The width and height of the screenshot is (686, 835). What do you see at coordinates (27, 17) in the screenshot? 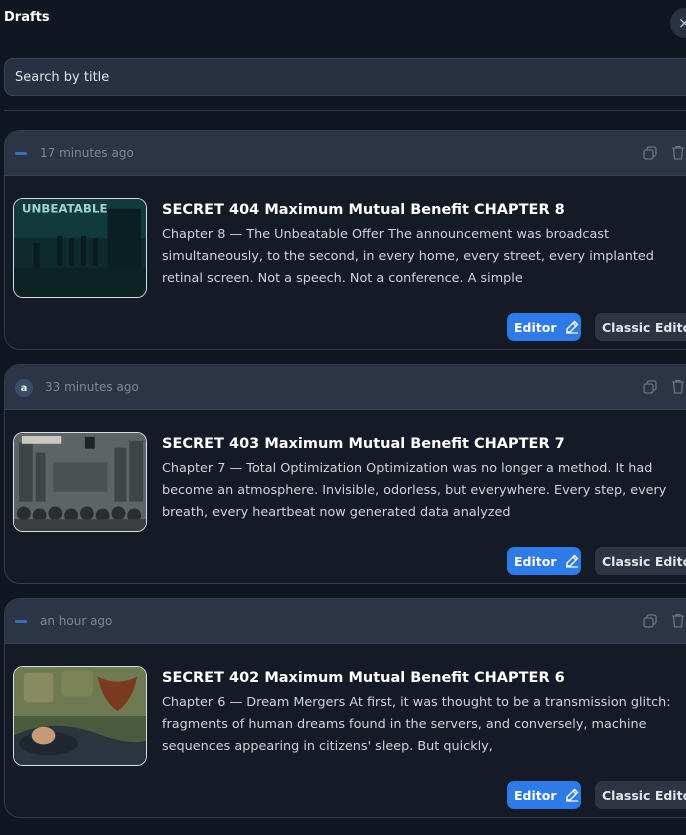
I see `panel-title: Drafts` at bounding box center [27, 17].